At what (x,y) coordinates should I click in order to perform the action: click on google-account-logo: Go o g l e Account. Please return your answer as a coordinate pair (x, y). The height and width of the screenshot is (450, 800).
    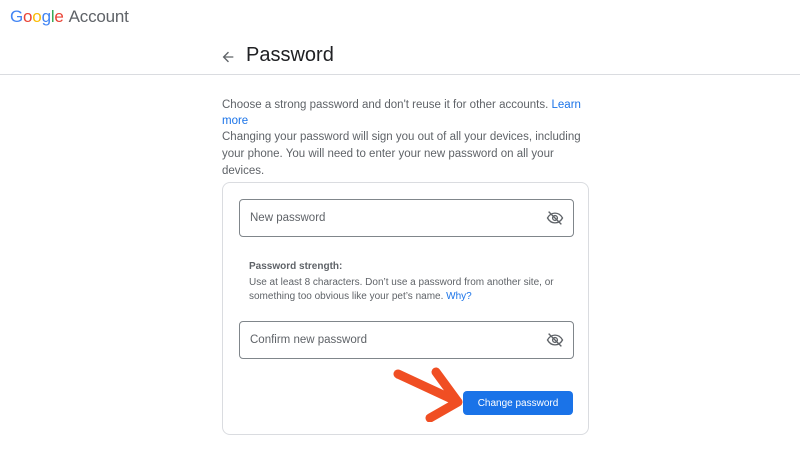
    Looking at the image, I should click on (69, 17).